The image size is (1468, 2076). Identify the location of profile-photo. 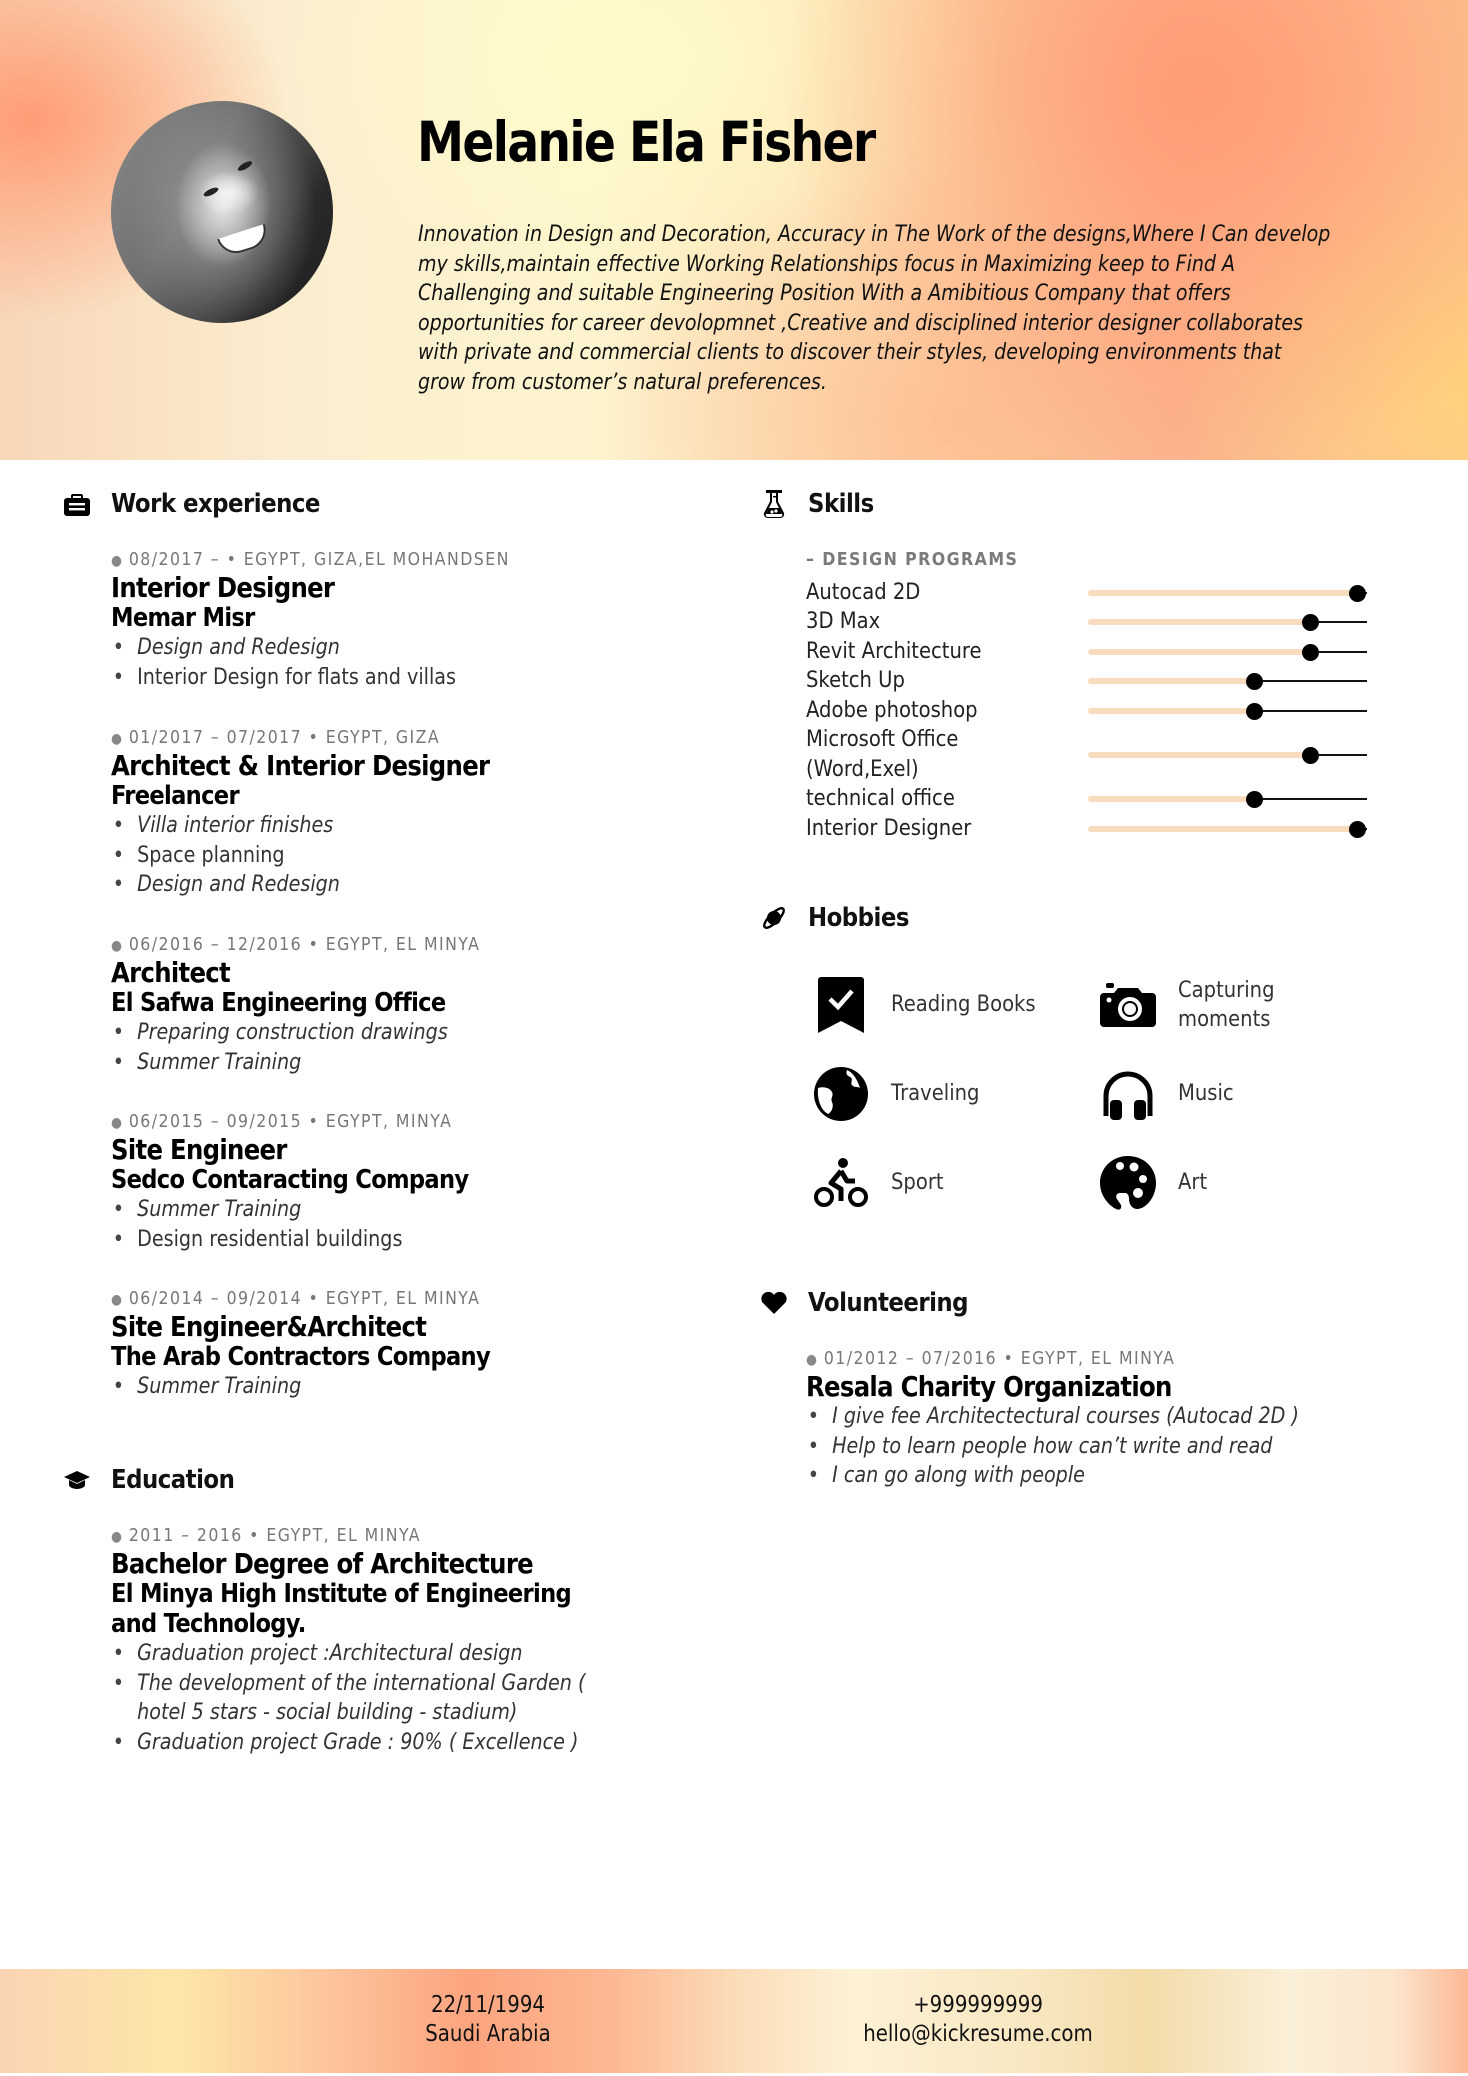
(222, 212).